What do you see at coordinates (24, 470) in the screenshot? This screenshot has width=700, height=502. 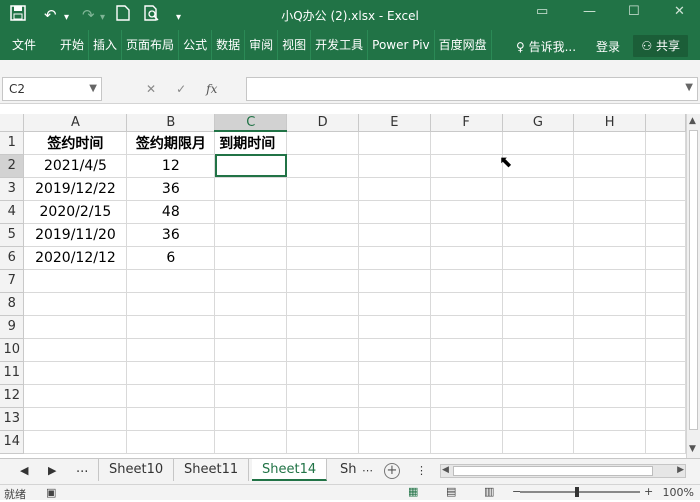 I see `tab-scroll-left-icon: ◀` at bounding box center [24, 470].